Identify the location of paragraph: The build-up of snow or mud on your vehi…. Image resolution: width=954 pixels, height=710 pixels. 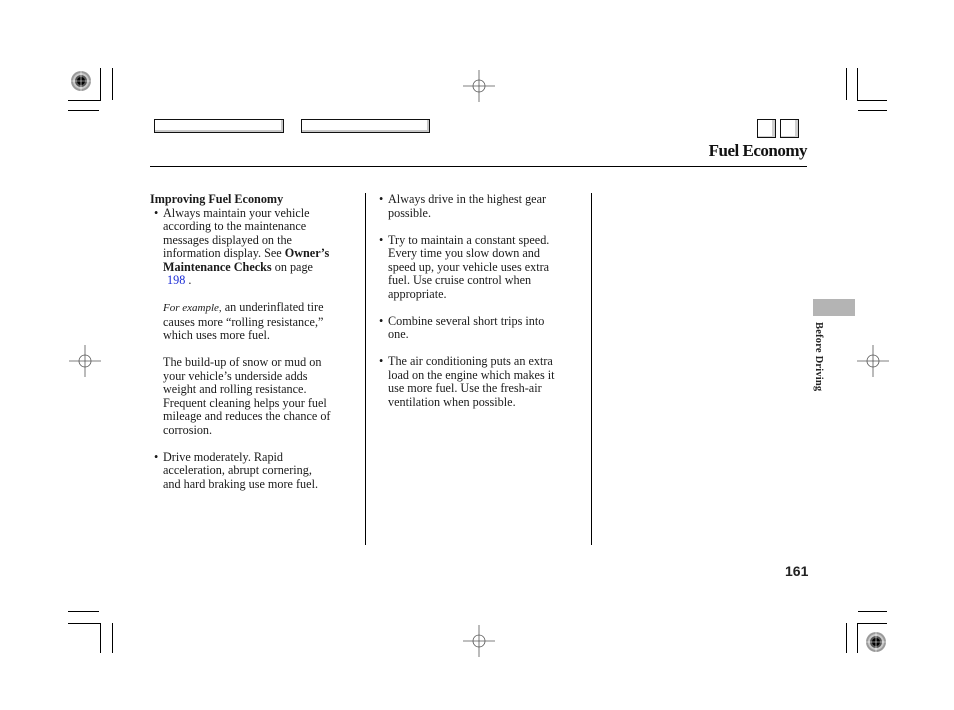
(247, 396).